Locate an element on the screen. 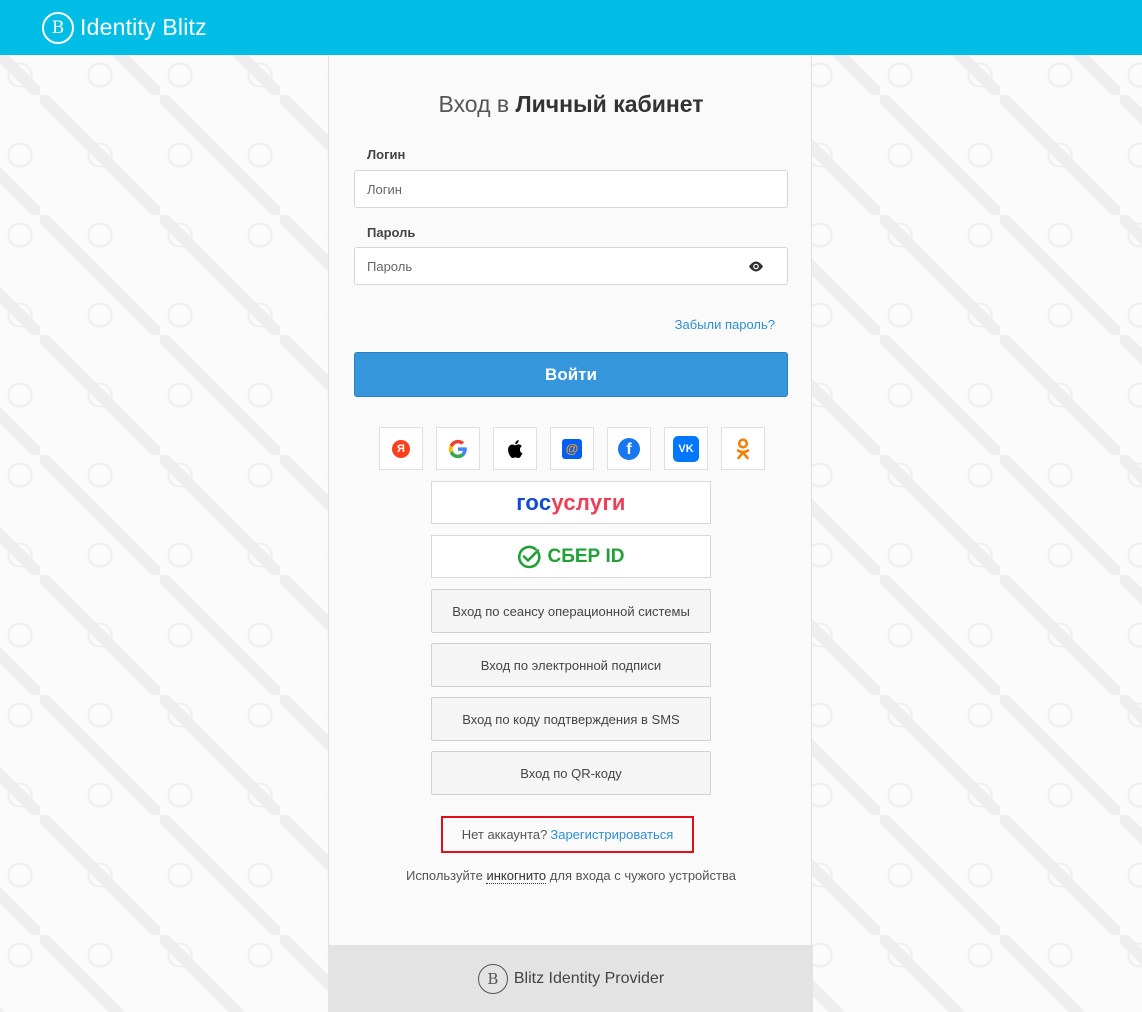  register-prompt: Нет аккаунта? Зарегистрироваться is located at coordinates (567, 834).